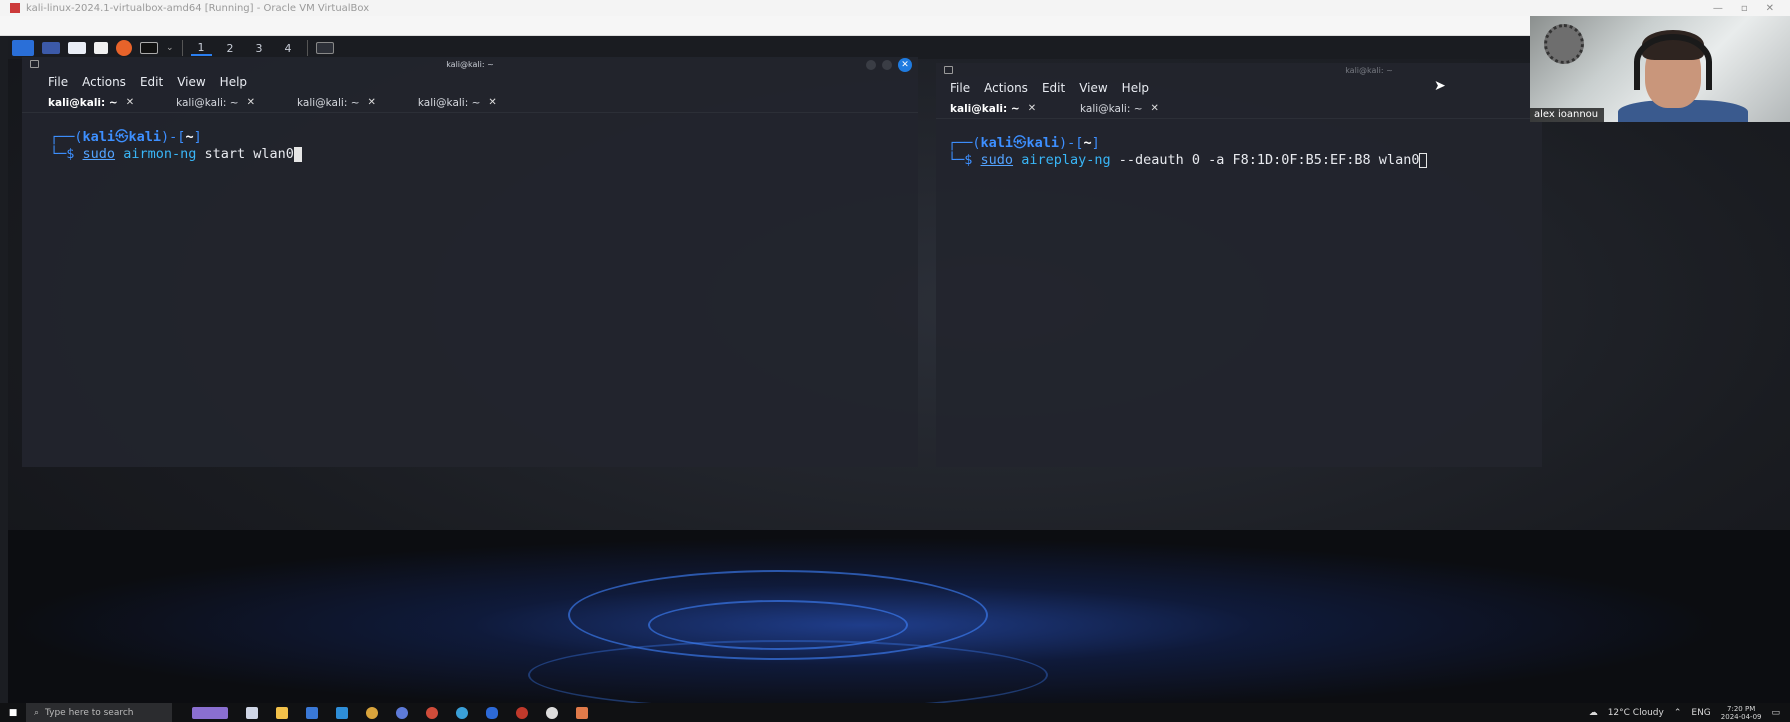  Describe the element at coordinates (887, 65) in the screenshot. I see `maximize-icon` at that location.